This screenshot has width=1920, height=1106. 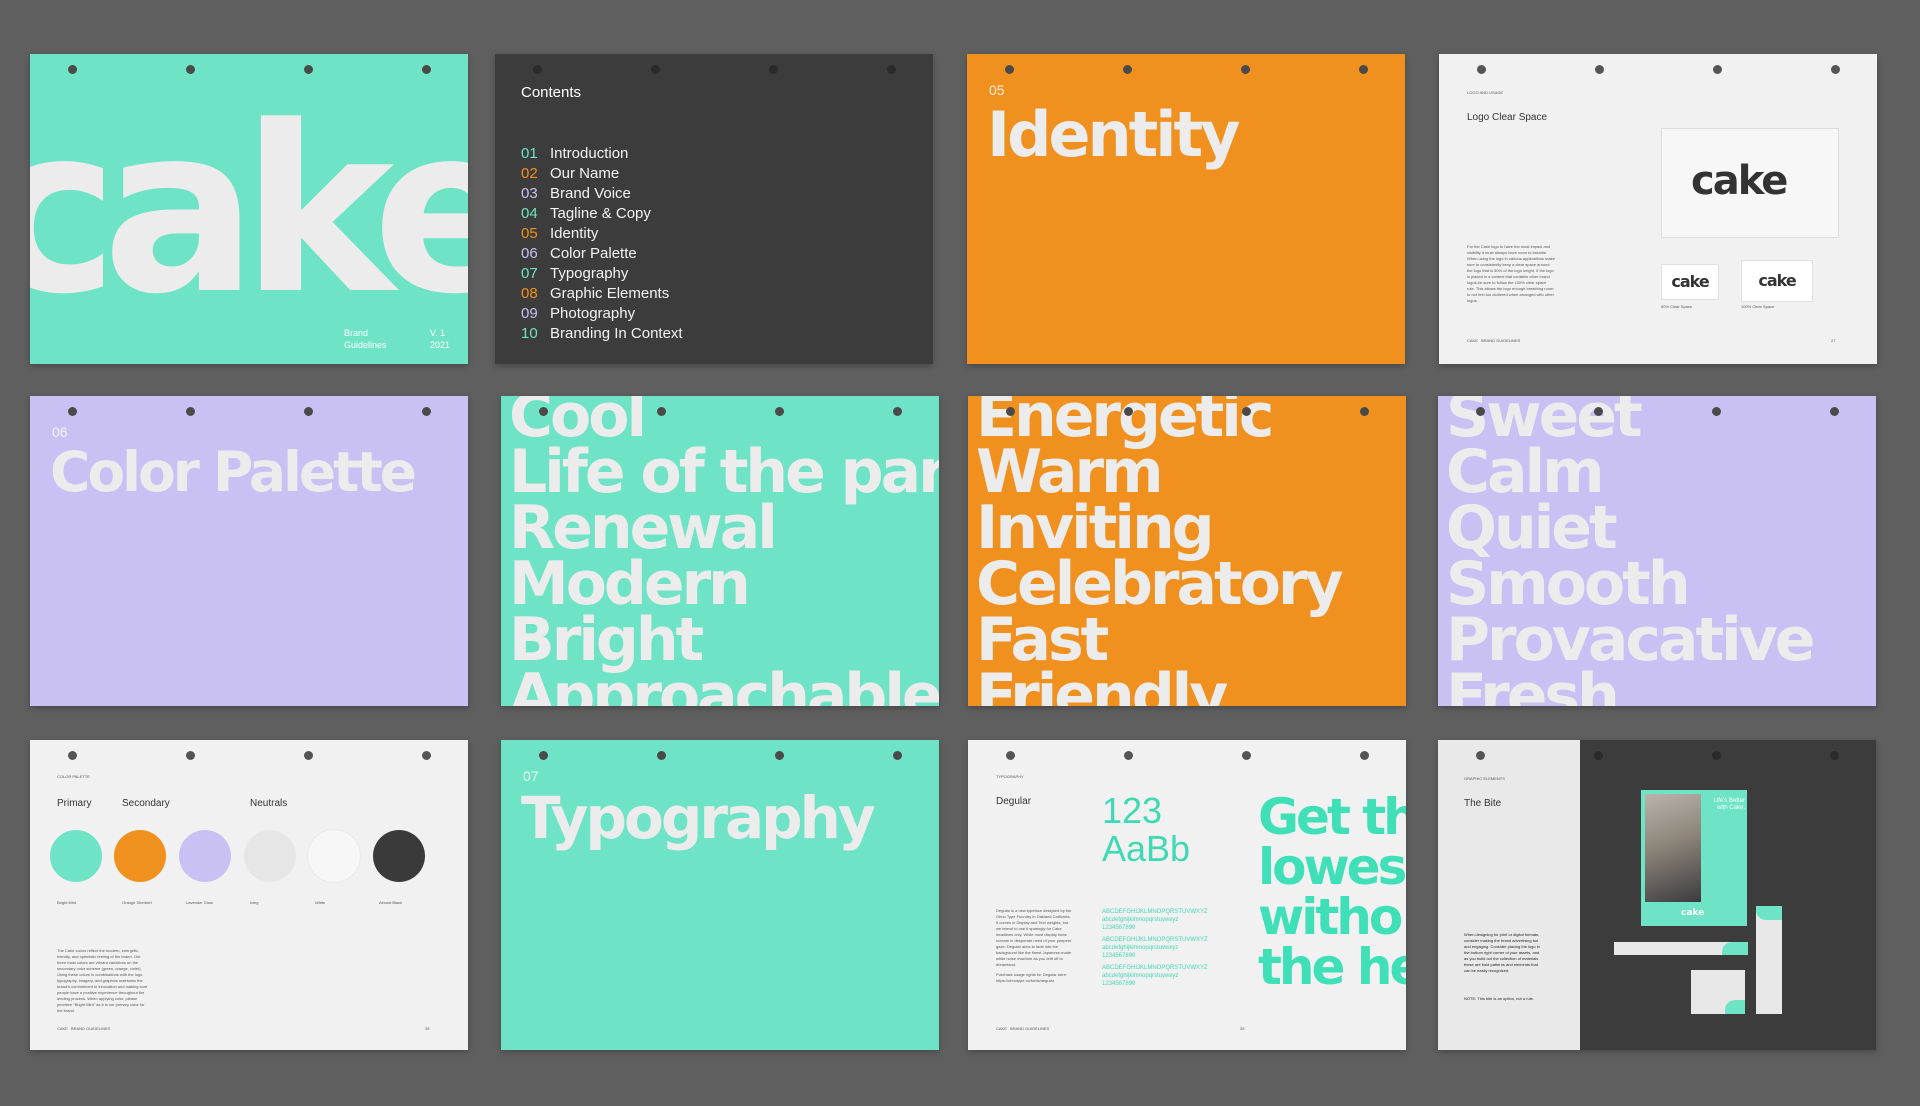 I want to click on poster-photo, so click(x=1673, y=848).